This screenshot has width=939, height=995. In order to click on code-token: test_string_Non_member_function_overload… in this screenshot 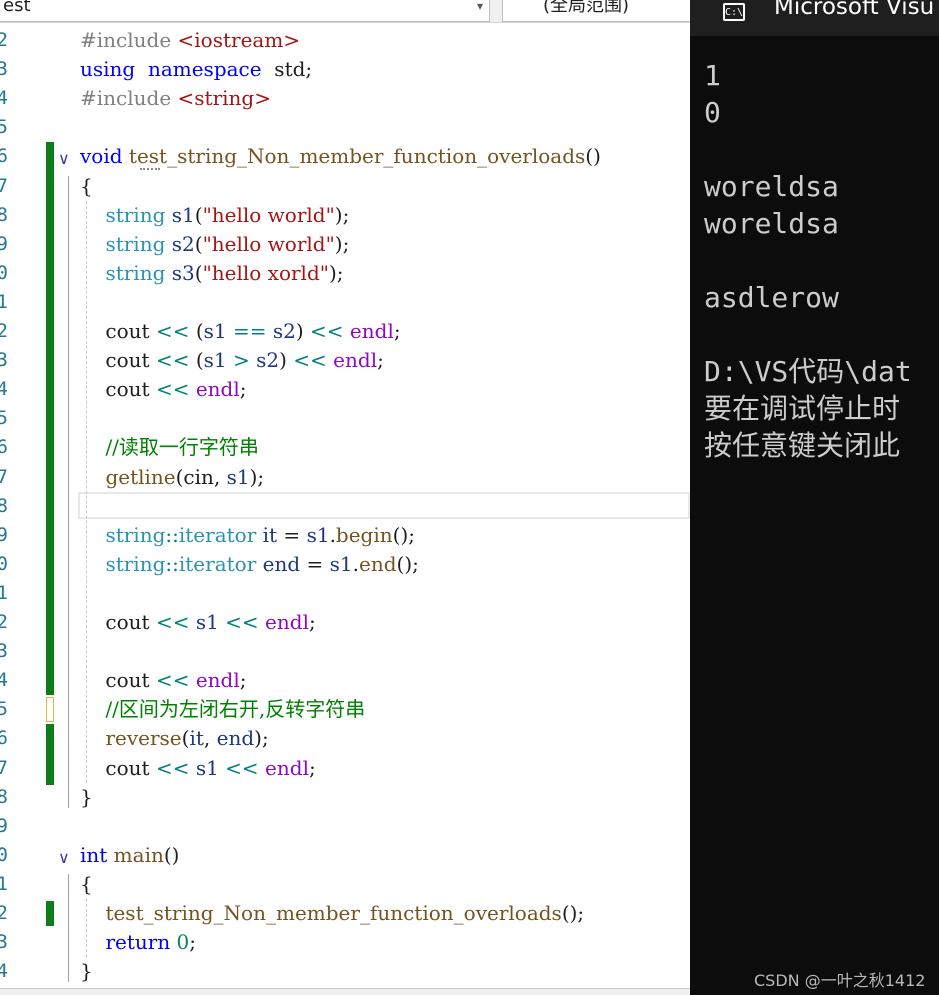, I will do `click(333, 913)`.